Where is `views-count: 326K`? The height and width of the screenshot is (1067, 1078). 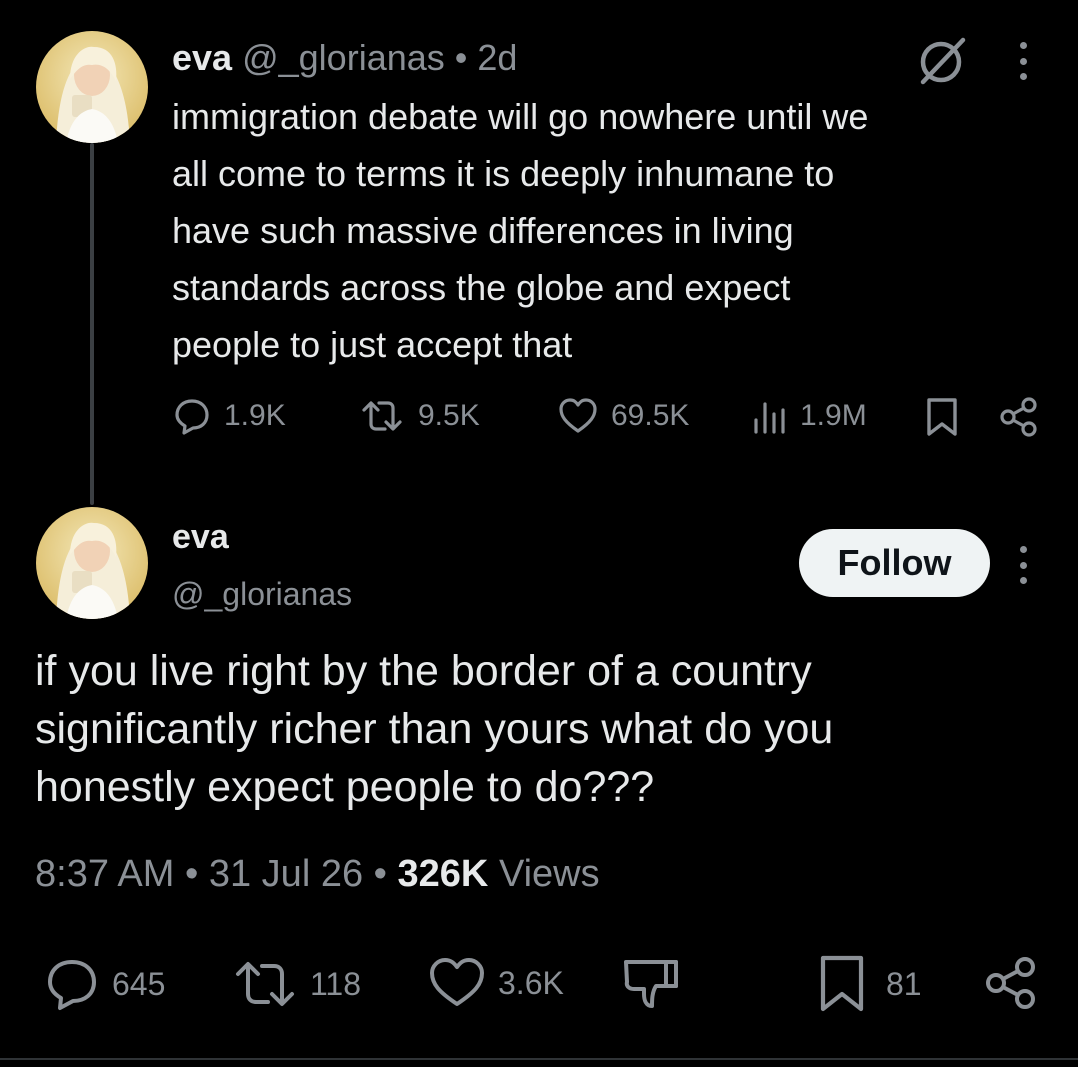 views-count: 326K is located at coordinates (443, 874).